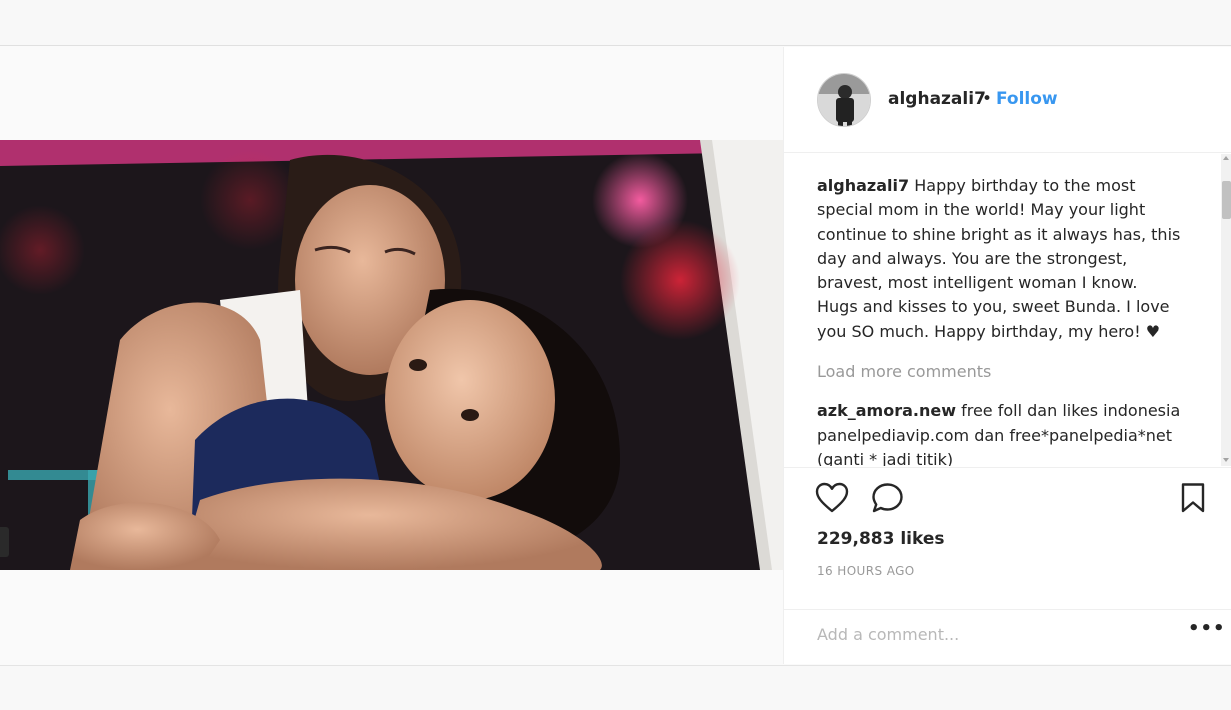  I want to click on heart-icon, so click(832, 500).